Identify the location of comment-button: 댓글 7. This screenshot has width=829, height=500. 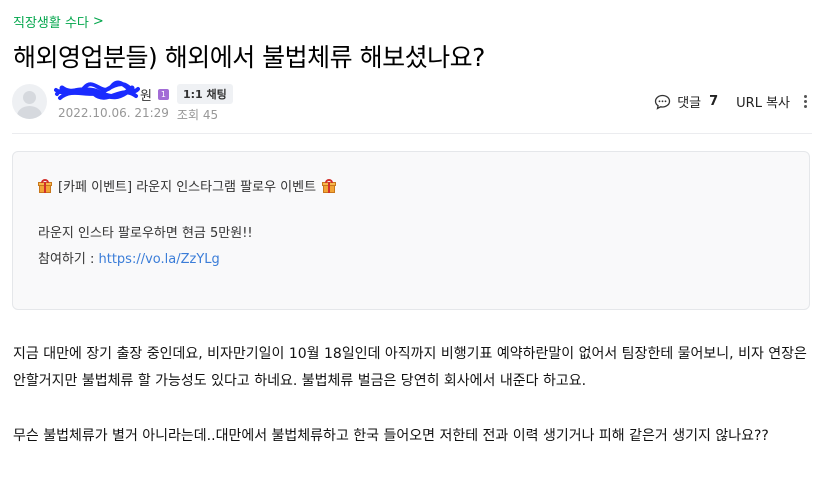
(686, 101).